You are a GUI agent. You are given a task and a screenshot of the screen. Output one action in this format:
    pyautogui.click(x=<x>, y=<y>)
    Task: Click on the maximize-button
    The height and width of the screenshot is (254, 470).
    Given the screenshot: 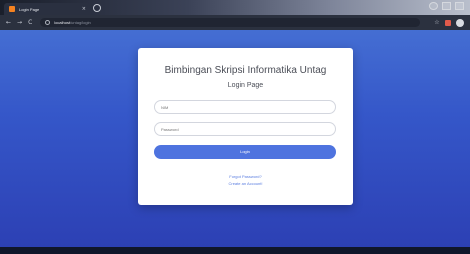 What is the action you would take?
    pyautogui.click(x=446, y=6)
    